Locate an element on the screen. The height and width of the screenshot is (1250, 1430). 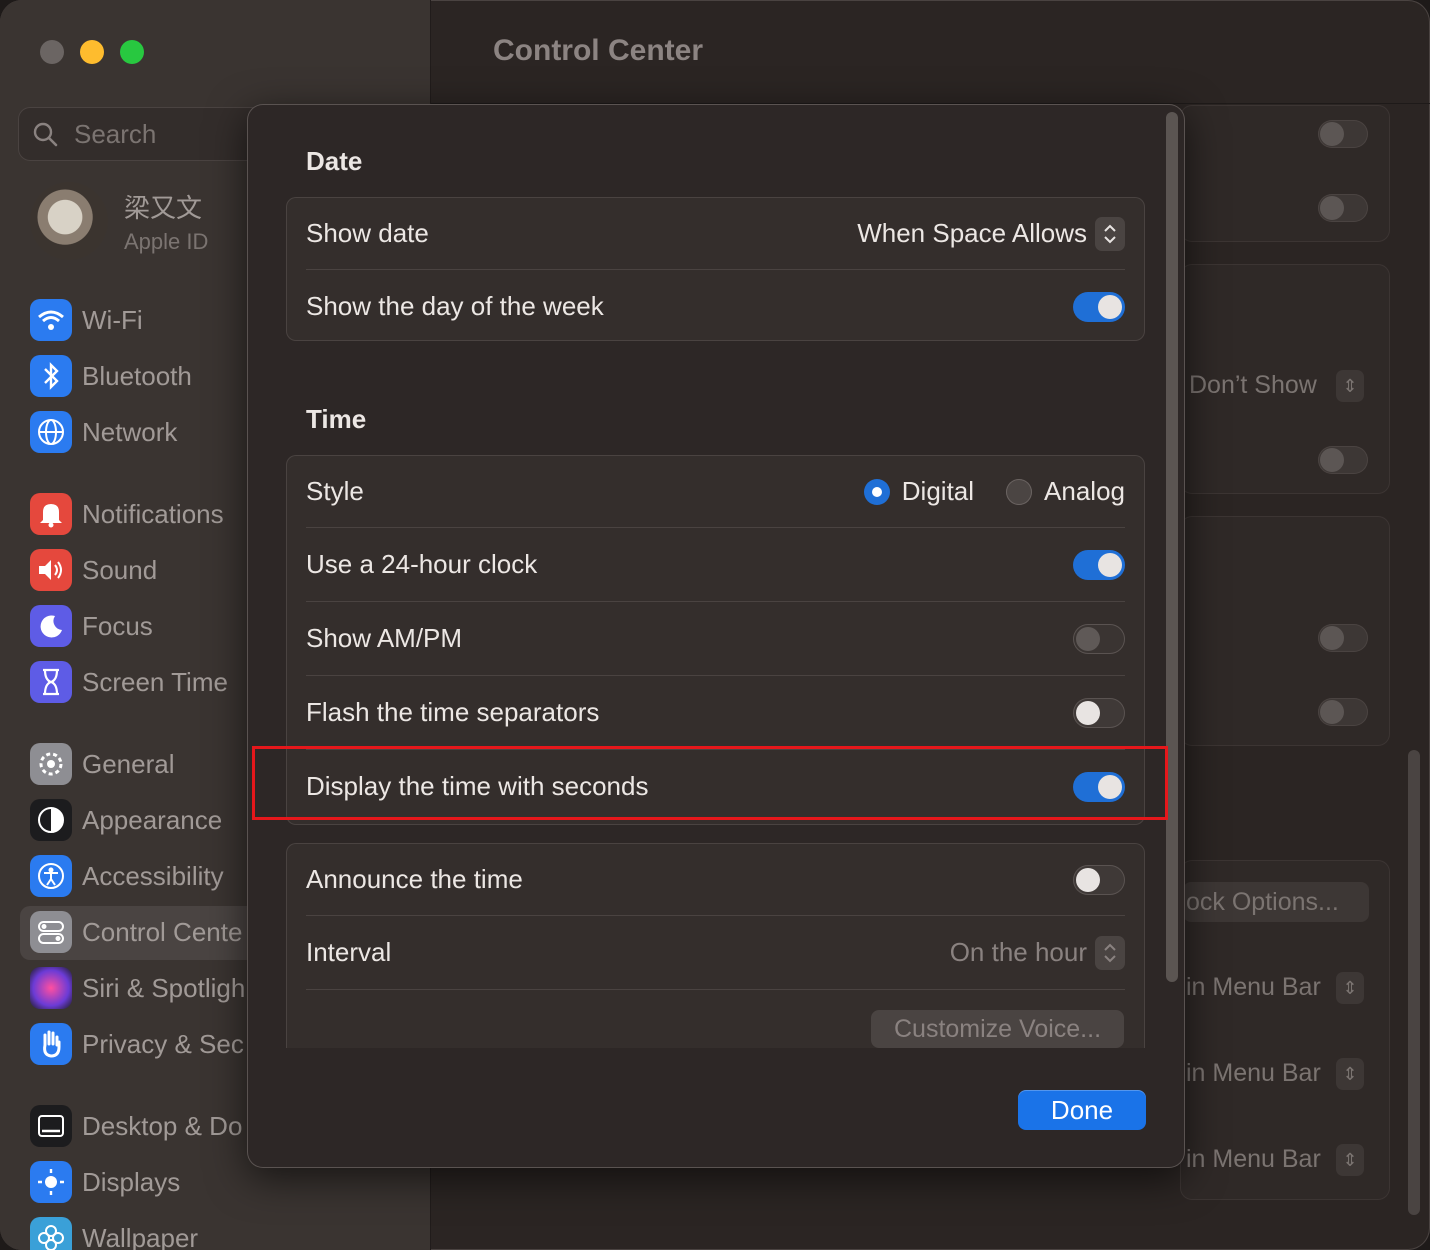
apple-id-name: 梁又文 is located at coordinates (163, 207).